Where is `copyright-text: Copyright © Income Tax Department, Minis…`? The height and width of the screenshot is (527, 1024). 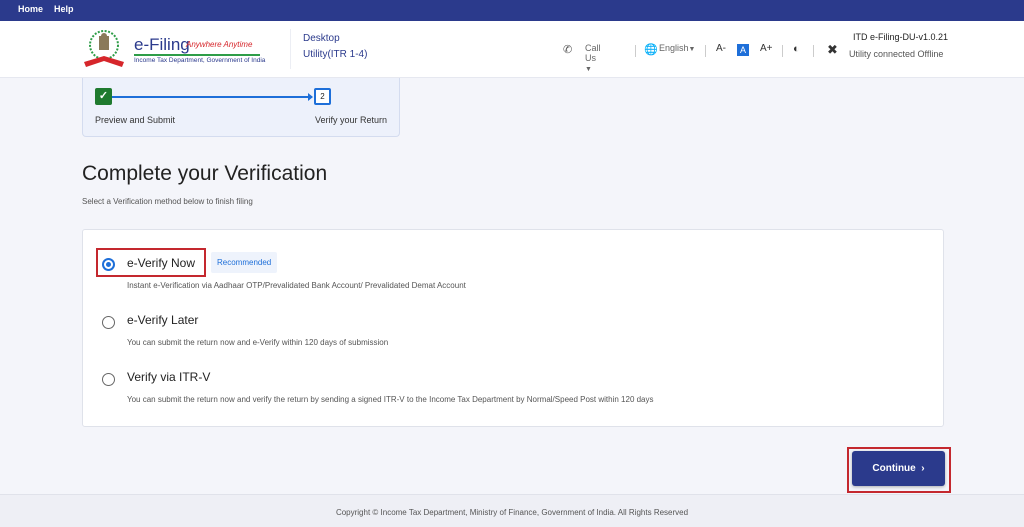
copyright-text: Copyright © Income Tax Department, Minis… is located at coordinates (512, 512).